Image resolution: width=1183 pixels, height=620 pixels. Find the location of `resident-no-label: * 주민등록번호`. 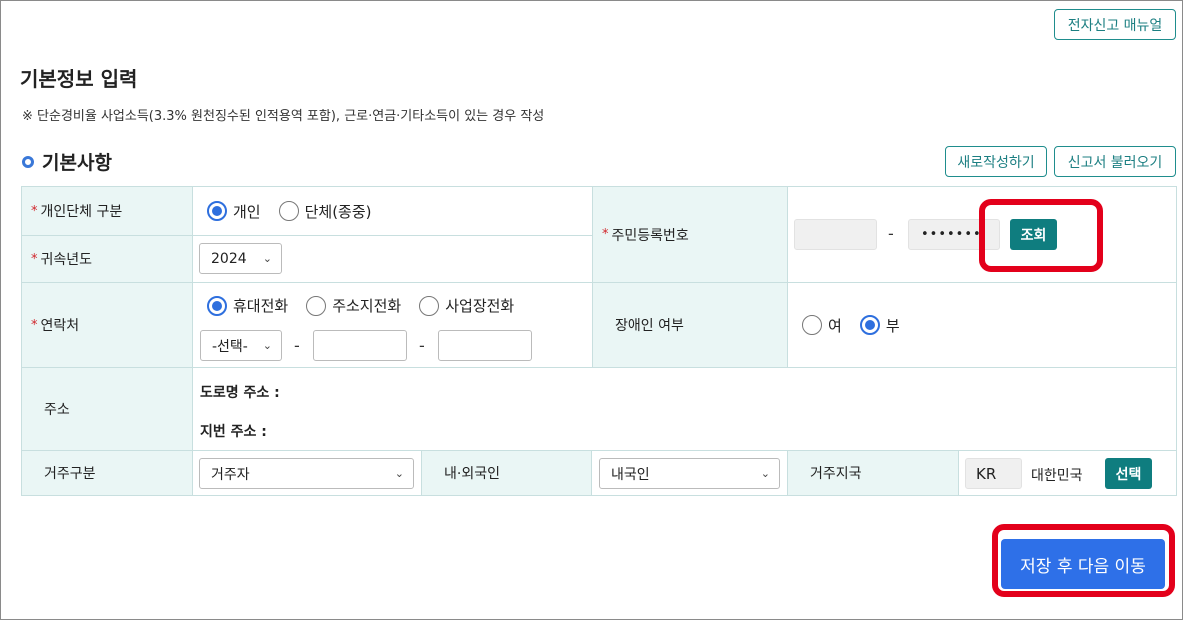

resident-no-label: * 주민등록번호 is located at coordinates (690, 234).